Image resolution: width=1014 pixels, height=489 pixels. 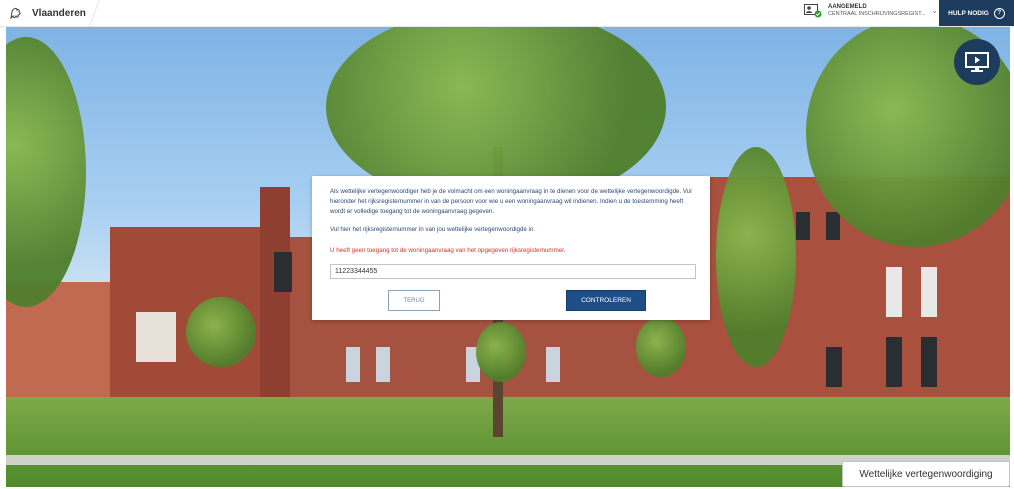 I want to click on user-check-icon, so click(x=813, y=11).